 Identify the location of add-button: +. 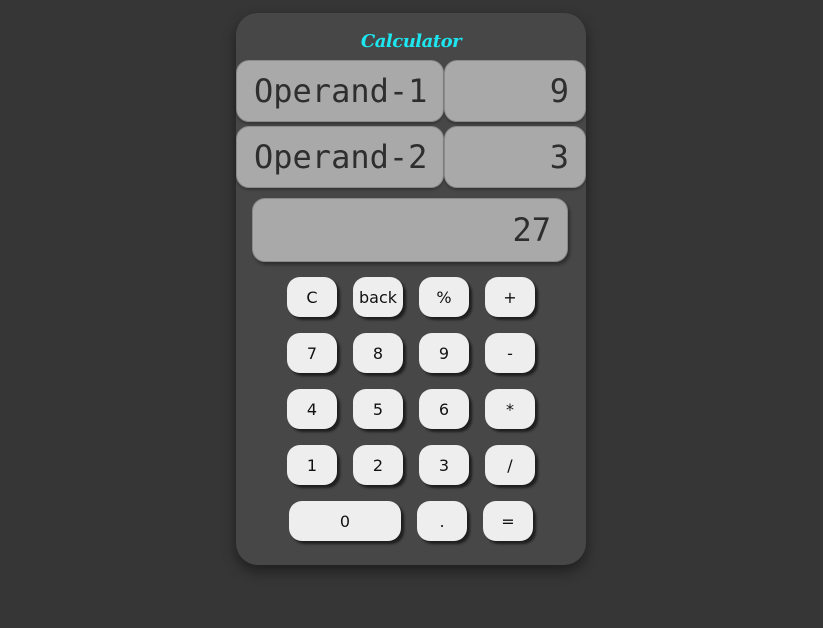
(510, 297).